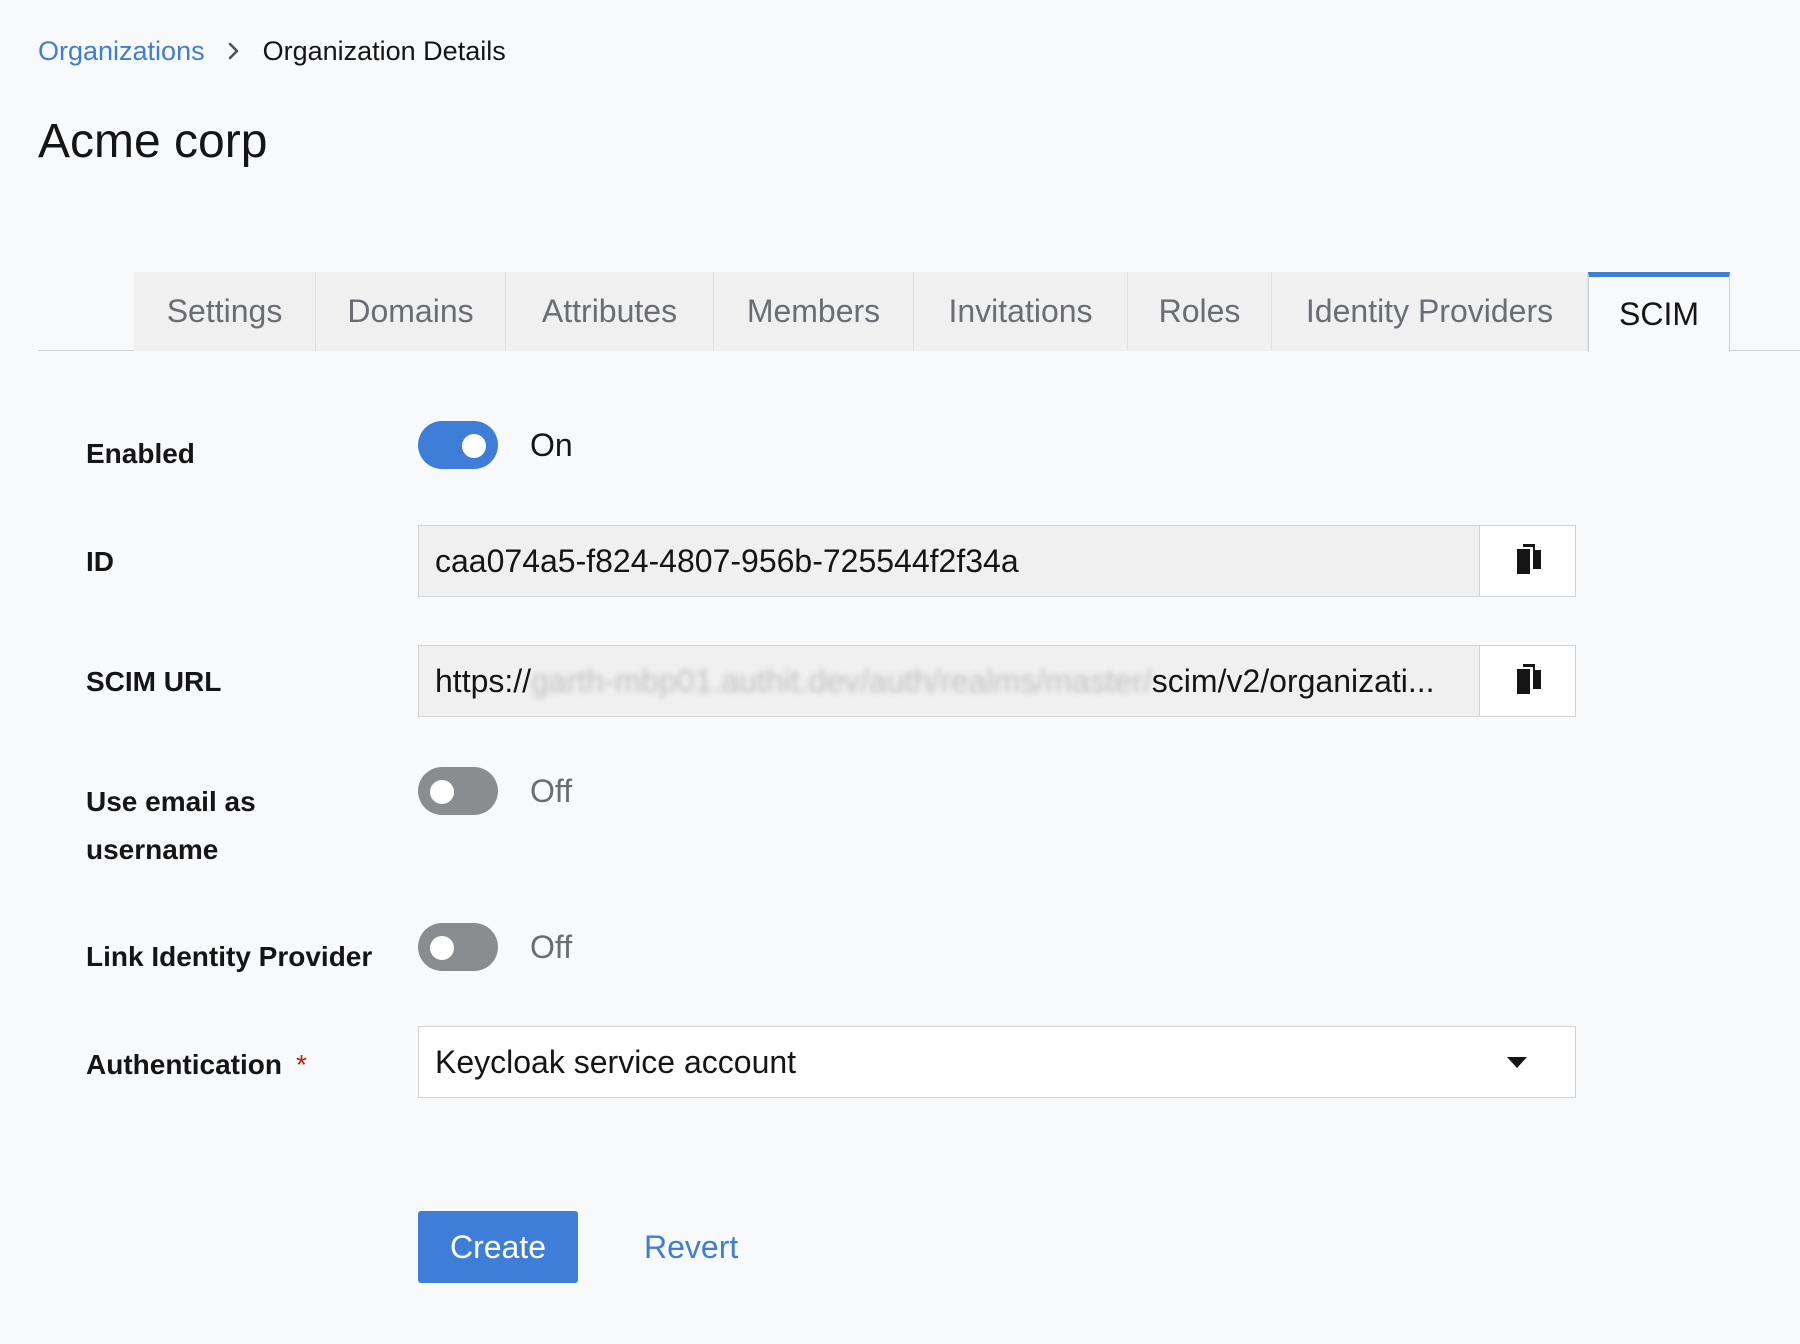 Image resolution: width=1800 pixels, height=1344 pixels. Describe the element at coordinates (997, 1062) in the screenshot. I see `authentication-select: Keycloak service account` at that location.